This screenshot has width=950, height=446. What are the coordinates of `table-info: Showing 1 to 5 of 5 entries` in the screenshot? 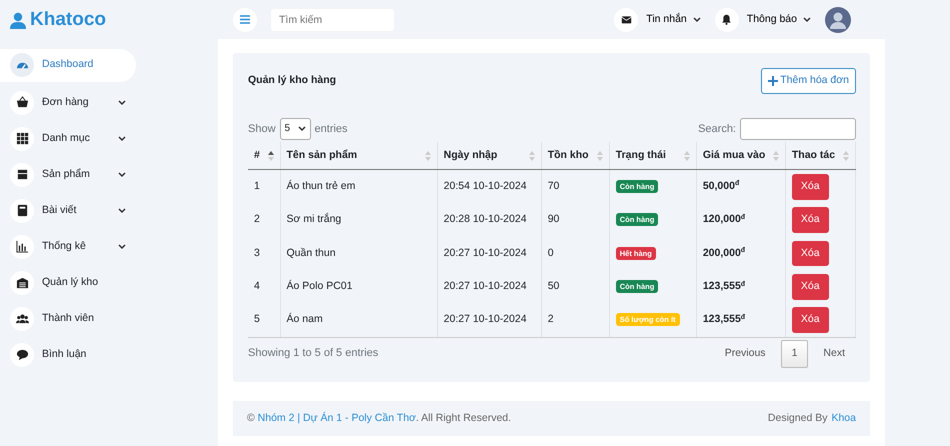 It's located at (313, 354).